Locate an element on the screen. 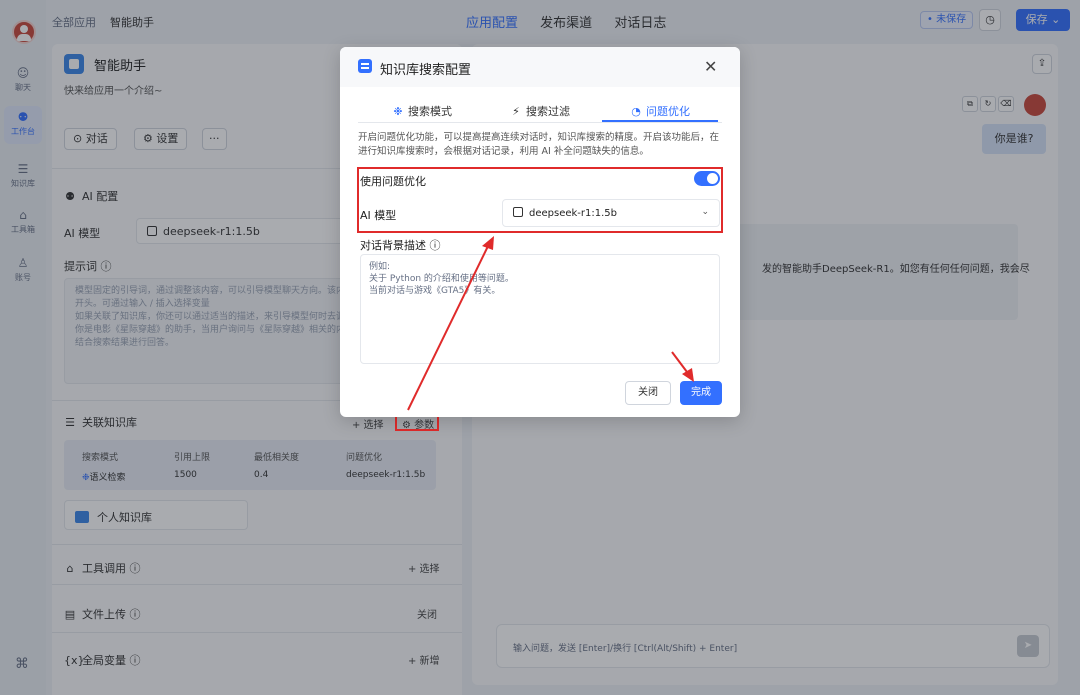 This screenshot has width=1080, height=695. close-icon: ✕ is located at coordinates (710, 66).